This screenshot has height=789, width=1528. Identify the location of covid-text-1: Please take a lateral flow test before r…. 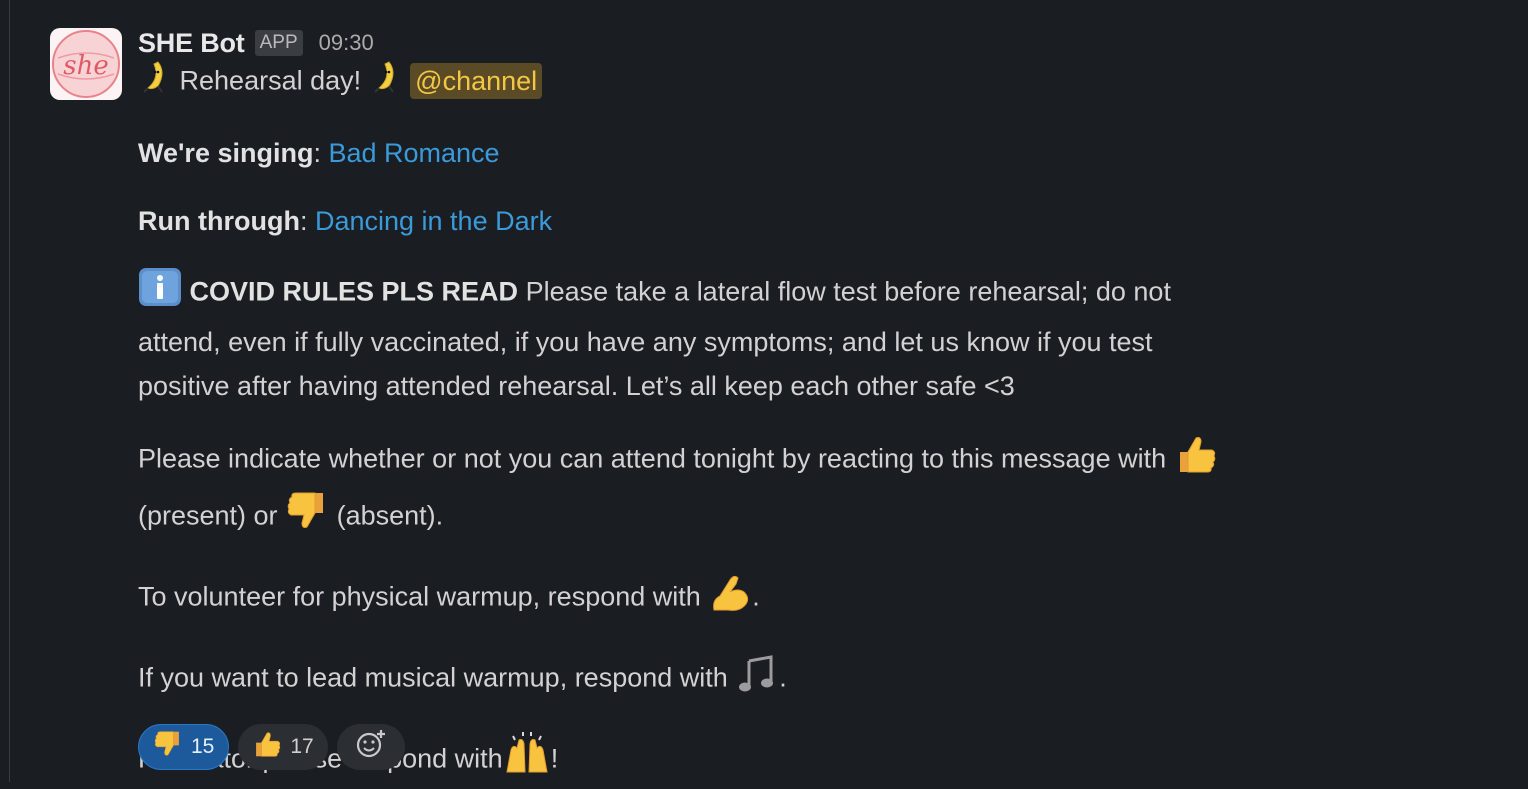
(848, 291).